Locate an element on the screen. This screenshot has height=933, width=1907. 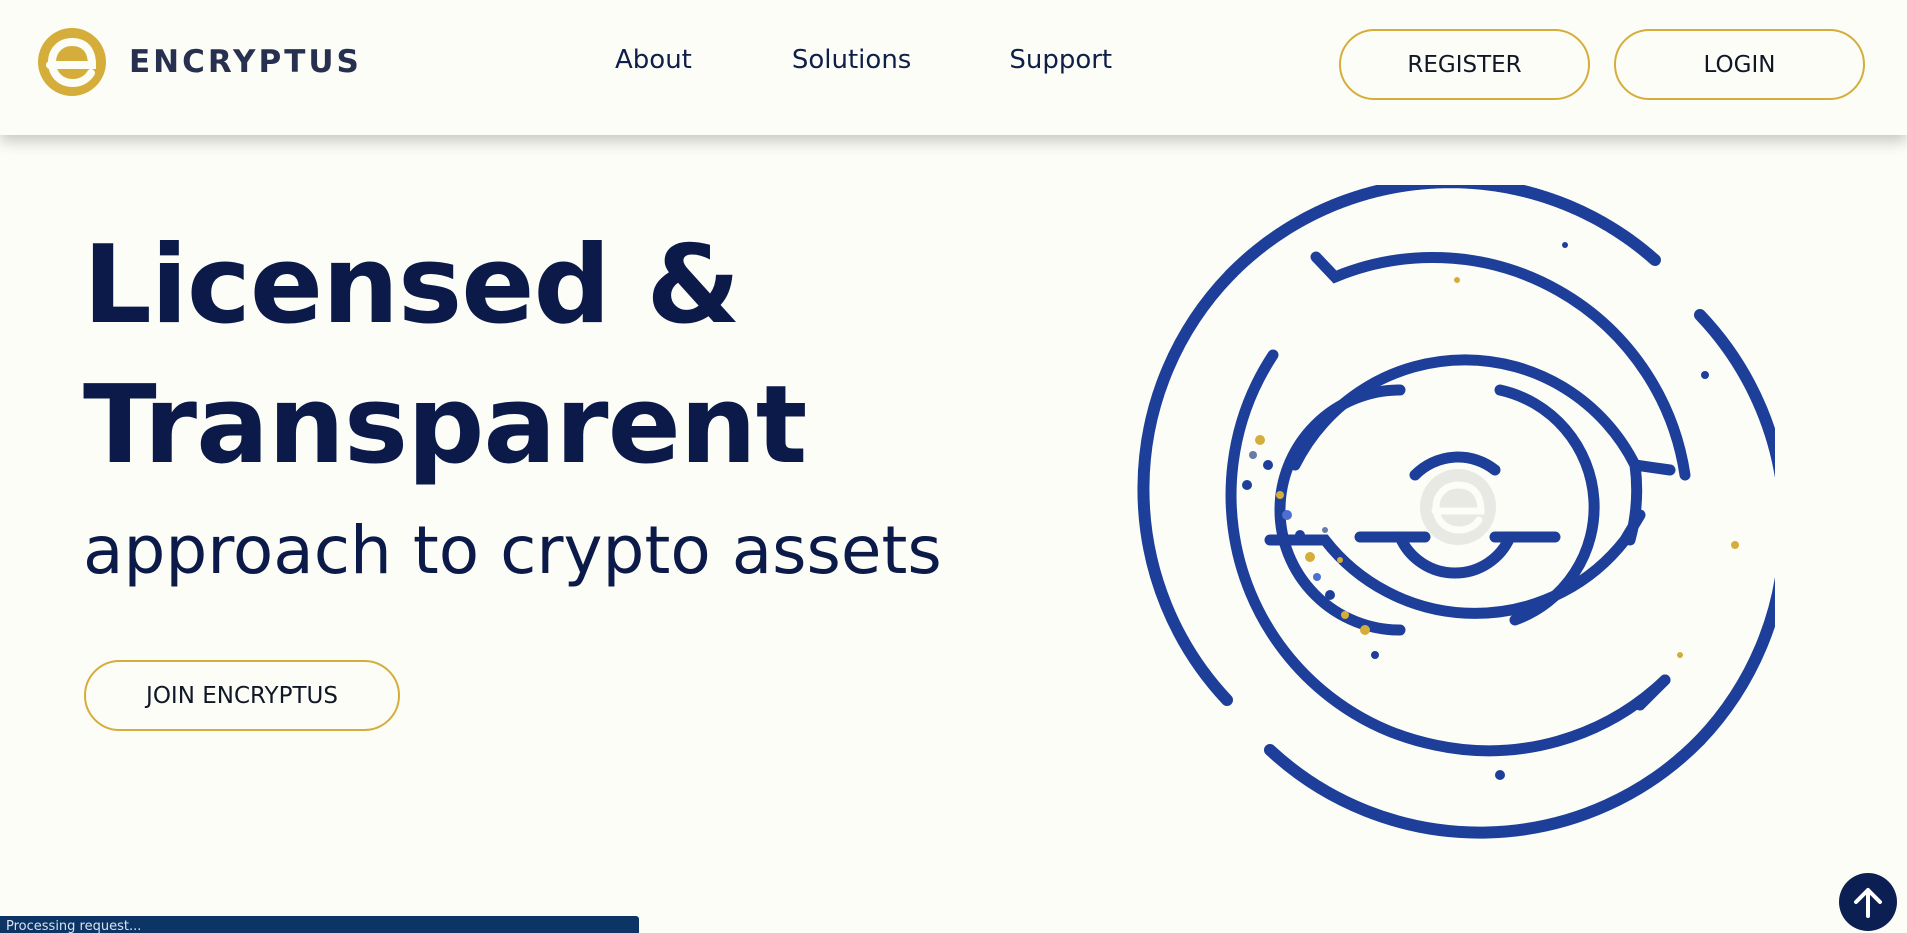
nav-support: Support is located at coordinates (1060, 60).